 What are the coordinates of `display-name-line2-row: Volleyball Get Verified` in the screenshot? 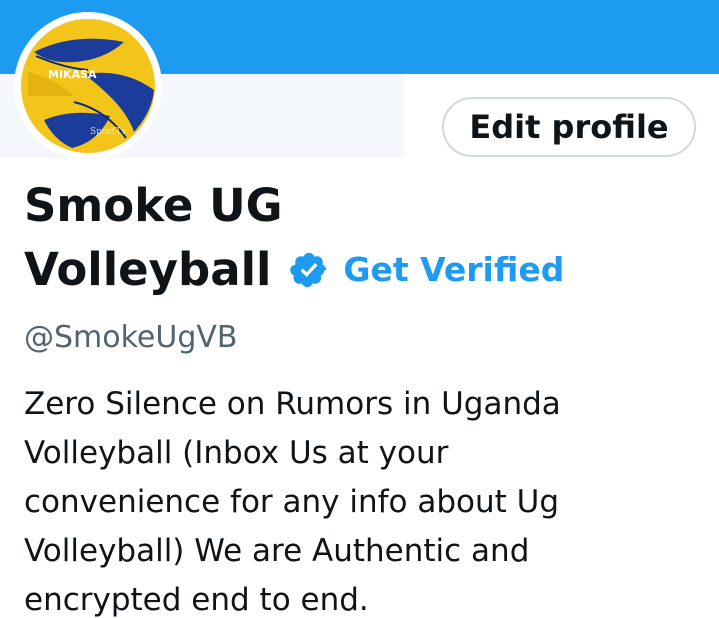 It's located at (294, 270).